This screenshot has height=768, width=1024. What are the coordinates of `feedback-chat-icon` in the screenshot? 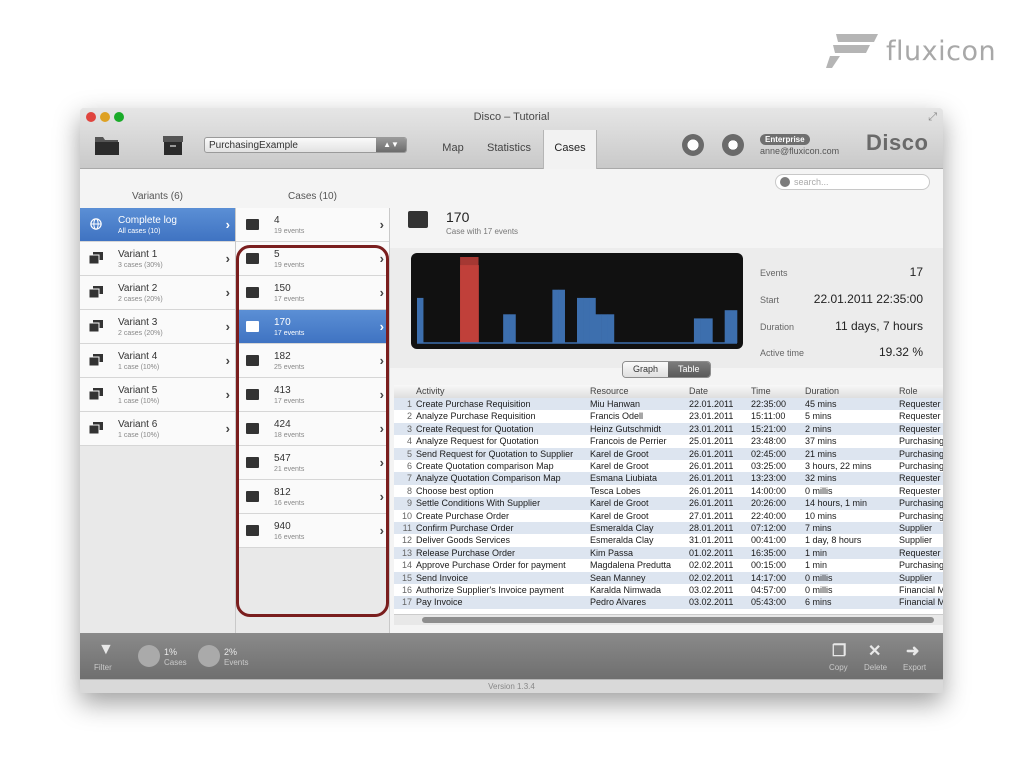 It's located at (733, 145).